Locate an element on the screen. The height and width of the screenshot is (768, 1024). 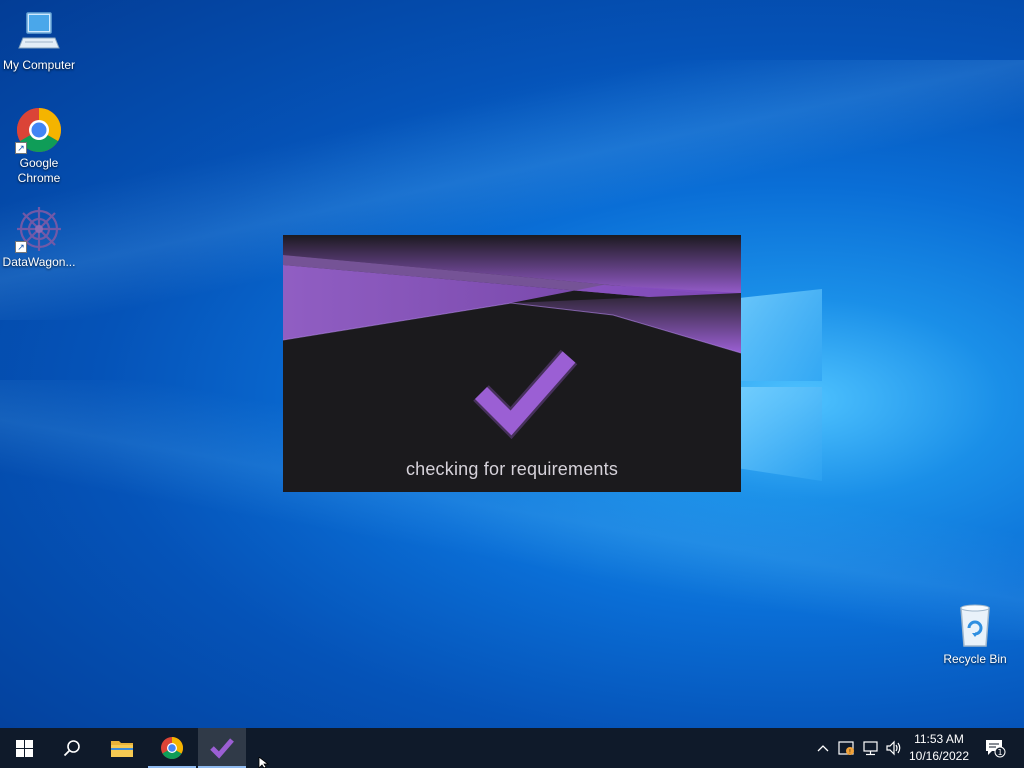
chrome-icon: ↗ is located at coordinates (39, 130).